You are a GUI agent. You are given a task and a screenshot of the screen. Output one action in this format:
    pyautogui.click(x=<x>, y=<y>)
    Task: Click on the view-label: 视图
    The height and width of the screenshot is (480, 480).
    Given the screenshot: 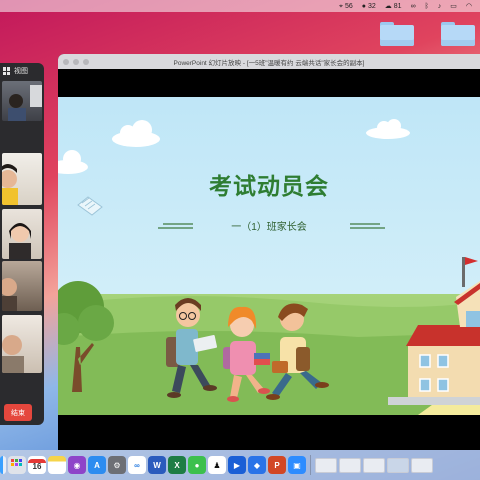 What is the action you would take?
    pyautogui.click(x=21, y=71)
    